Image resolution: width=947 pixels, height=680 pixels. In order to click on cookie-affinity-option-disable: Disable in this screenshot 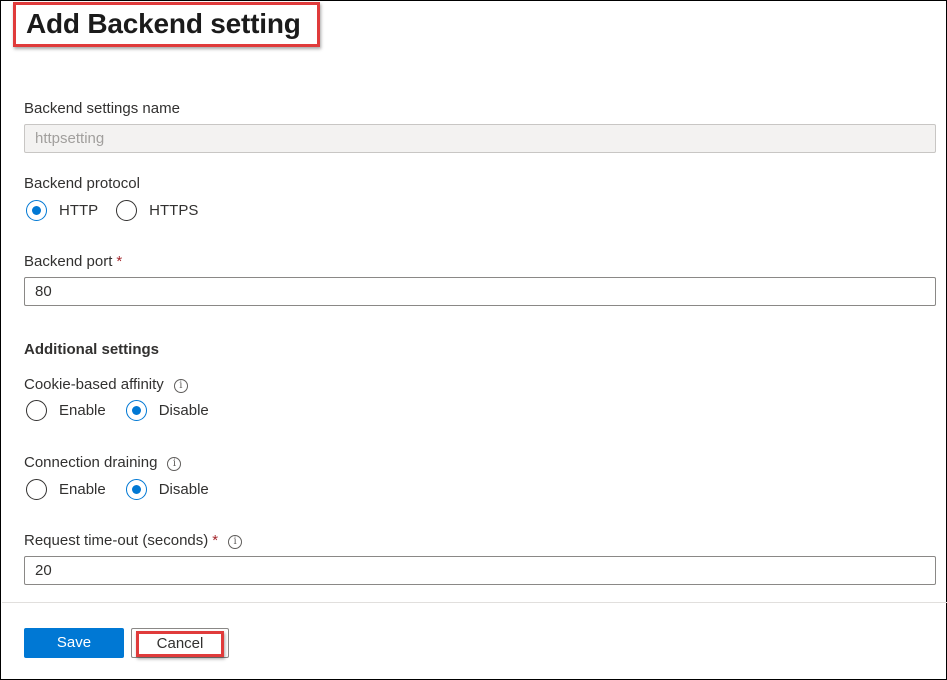, I will do `click(167, 410)`.